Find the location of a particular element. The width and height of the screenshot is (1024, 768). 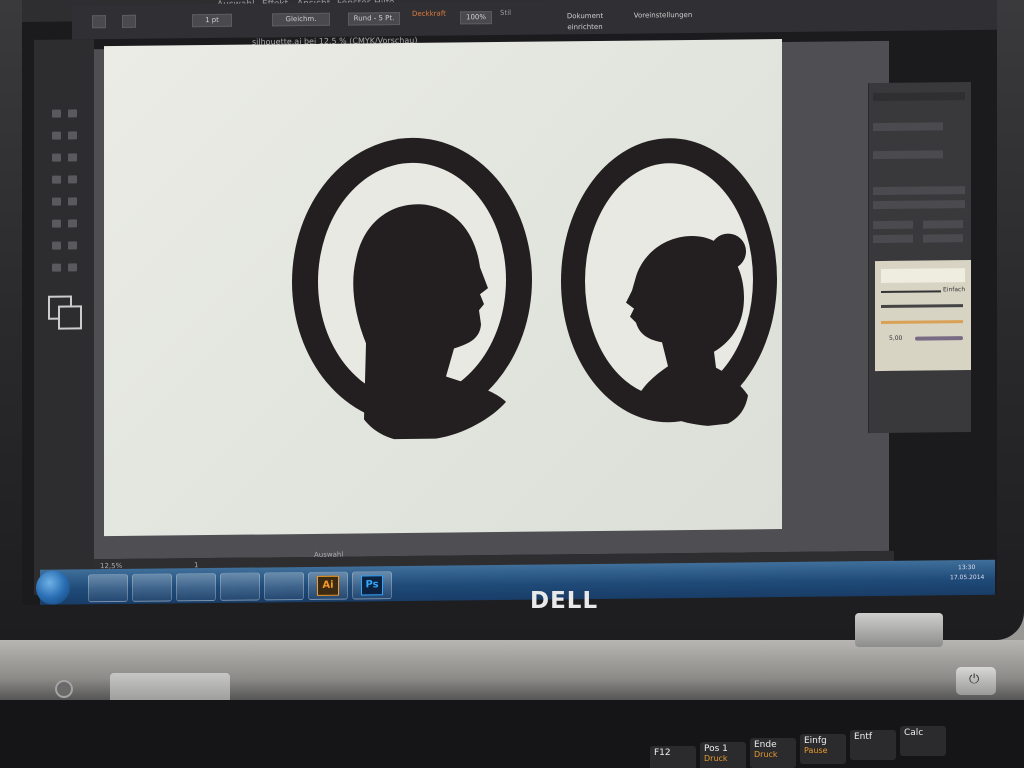

opacity-field: 100% is located at coordinates (476, 18).